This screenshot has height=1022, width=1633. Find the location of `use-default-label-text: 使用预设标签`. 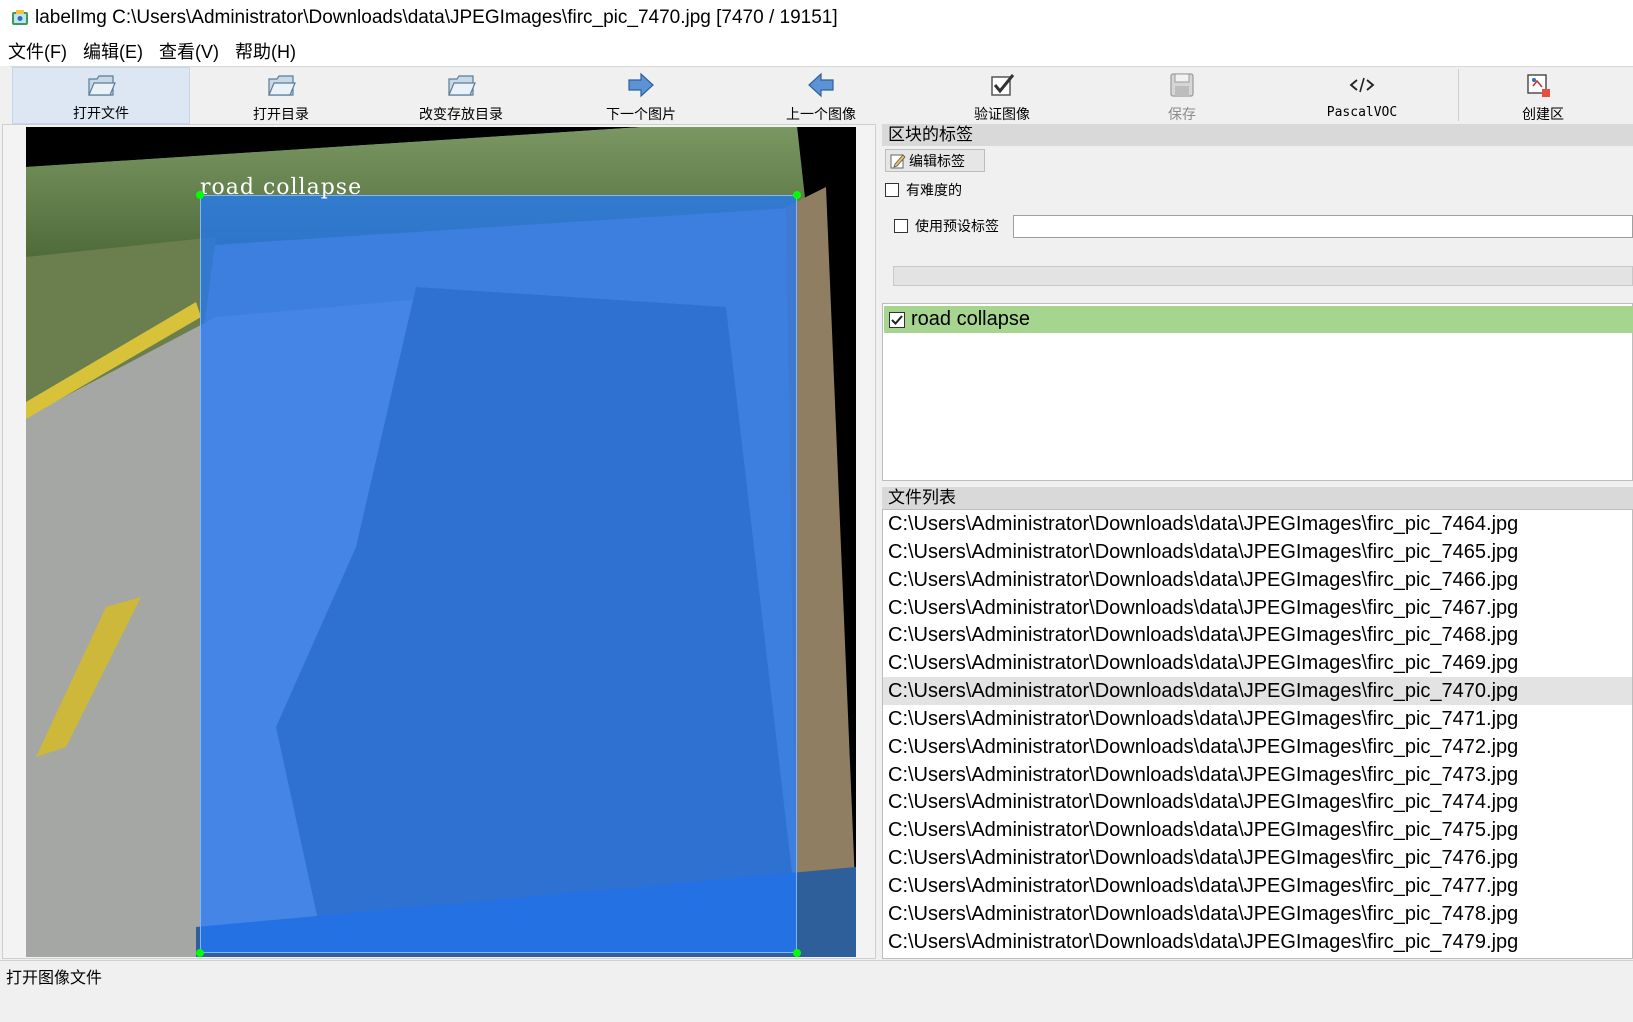

use-default-label-text: 使用预设标签 is located at coordinates (957, 226).